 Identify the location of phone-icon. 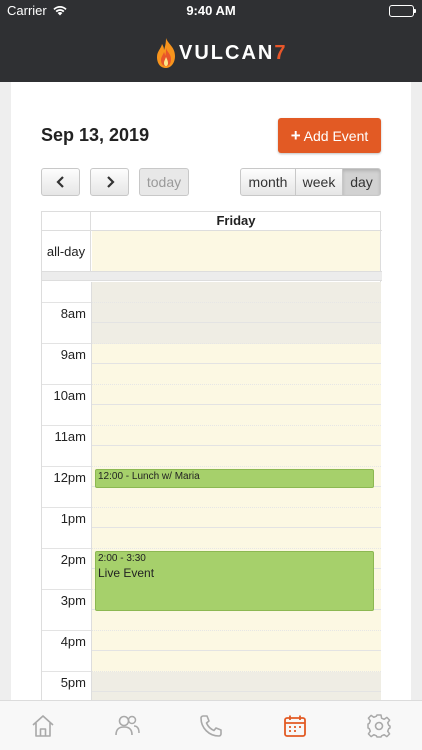
(211, 726).